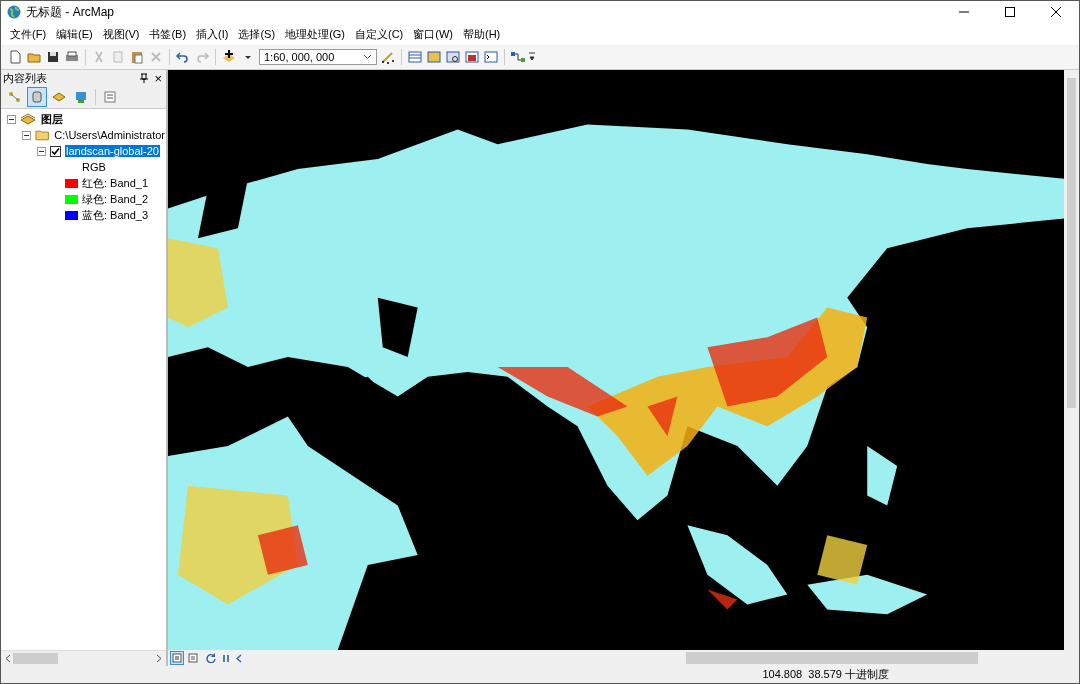  What do you see at coordinates (115, 199) in the screenshot?
I see `legend-label: 绿色: Band_2` at bounding box center [115, 199].